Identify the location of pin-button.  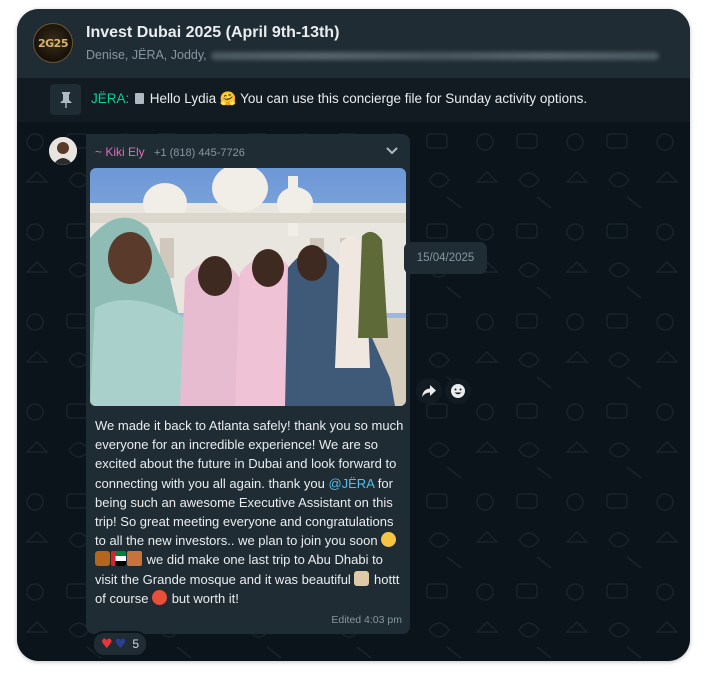
(65, 99).